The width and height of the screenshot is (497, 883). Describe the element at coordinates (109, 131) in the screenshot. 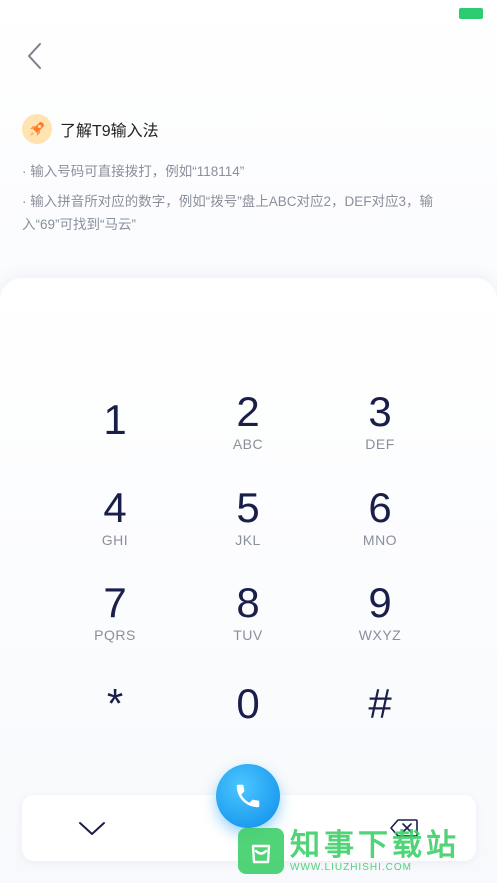

I see `t9-title: 了解T9输入法` at that location.